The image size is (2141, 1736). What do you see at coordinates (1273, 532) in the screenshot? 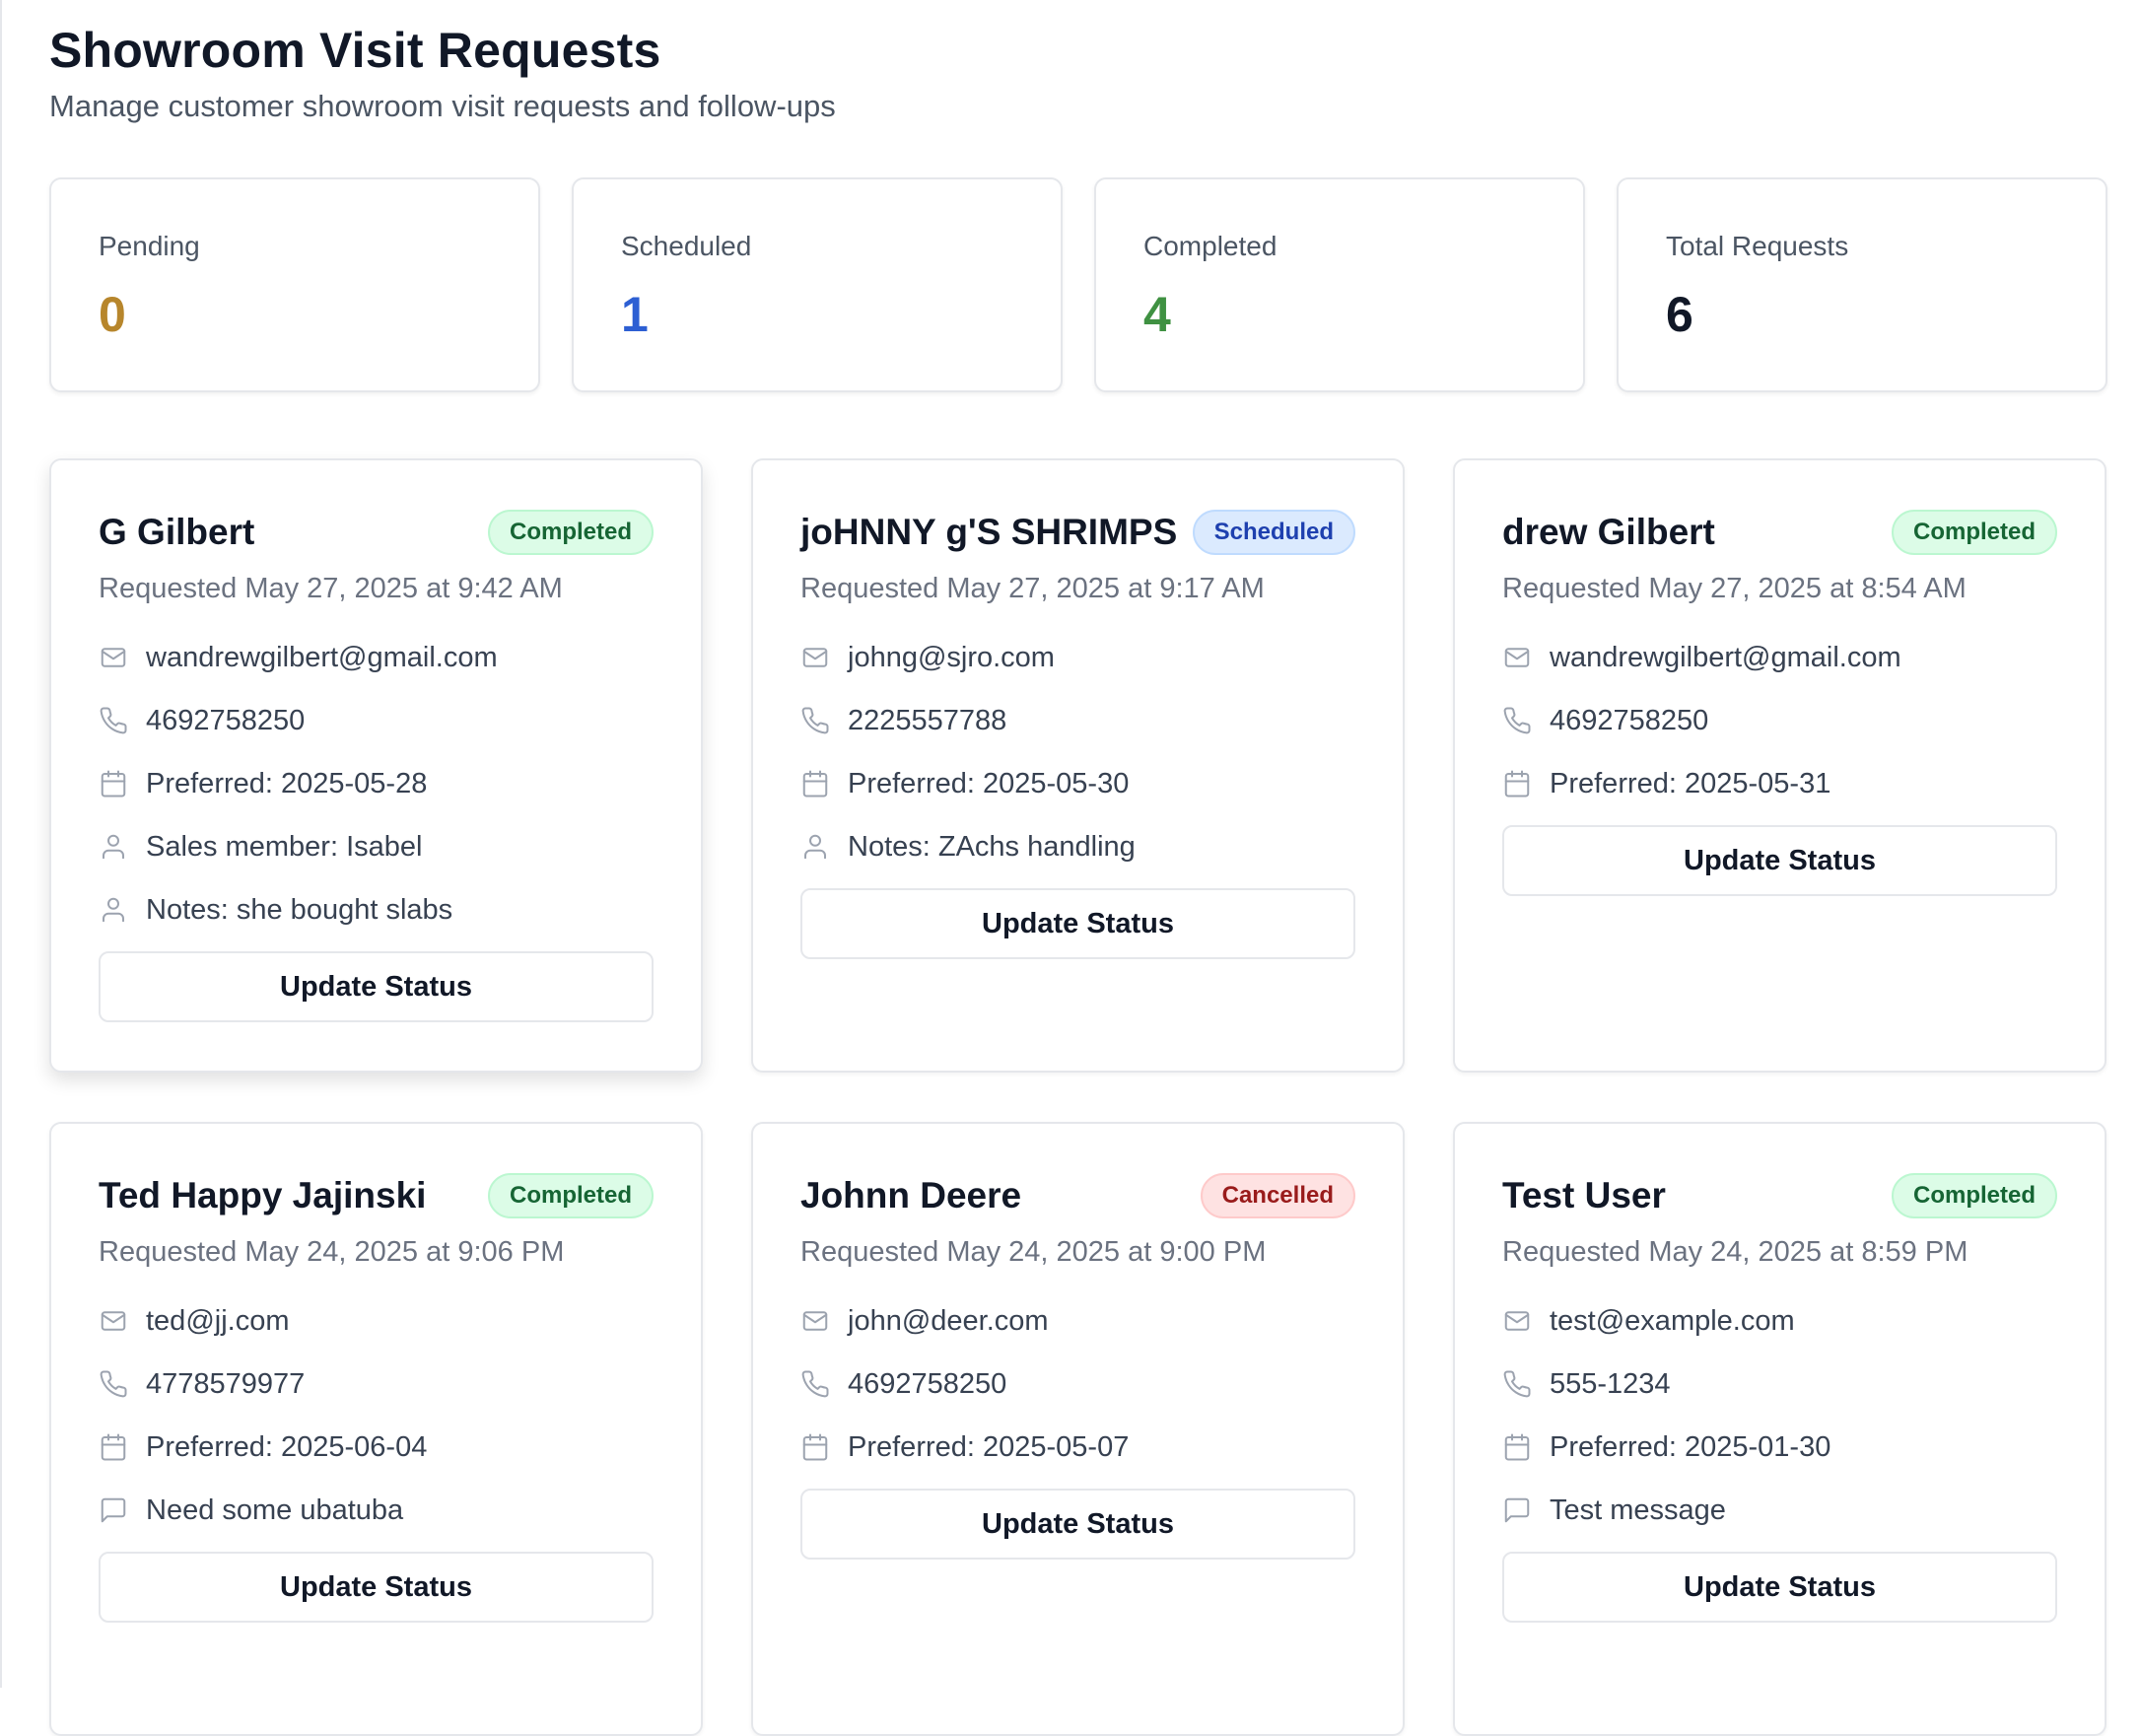
I see `status-badge: Scheduled` at bounding box center [1273, 532].